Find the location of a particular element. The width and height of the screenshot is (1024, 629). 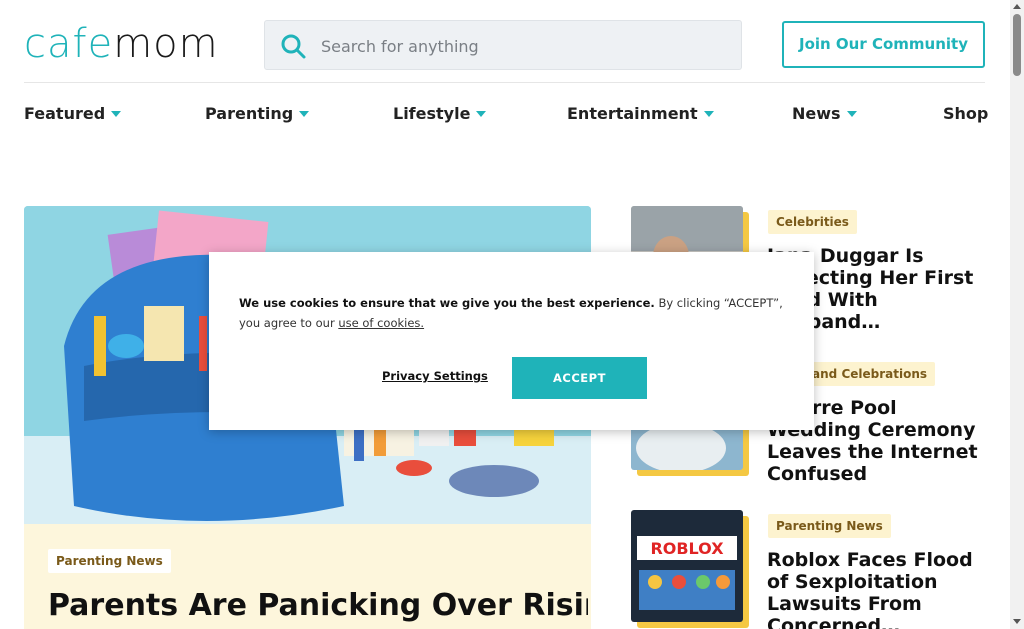

cafemom-logo: cafemom is located at coordinates (121, 44).